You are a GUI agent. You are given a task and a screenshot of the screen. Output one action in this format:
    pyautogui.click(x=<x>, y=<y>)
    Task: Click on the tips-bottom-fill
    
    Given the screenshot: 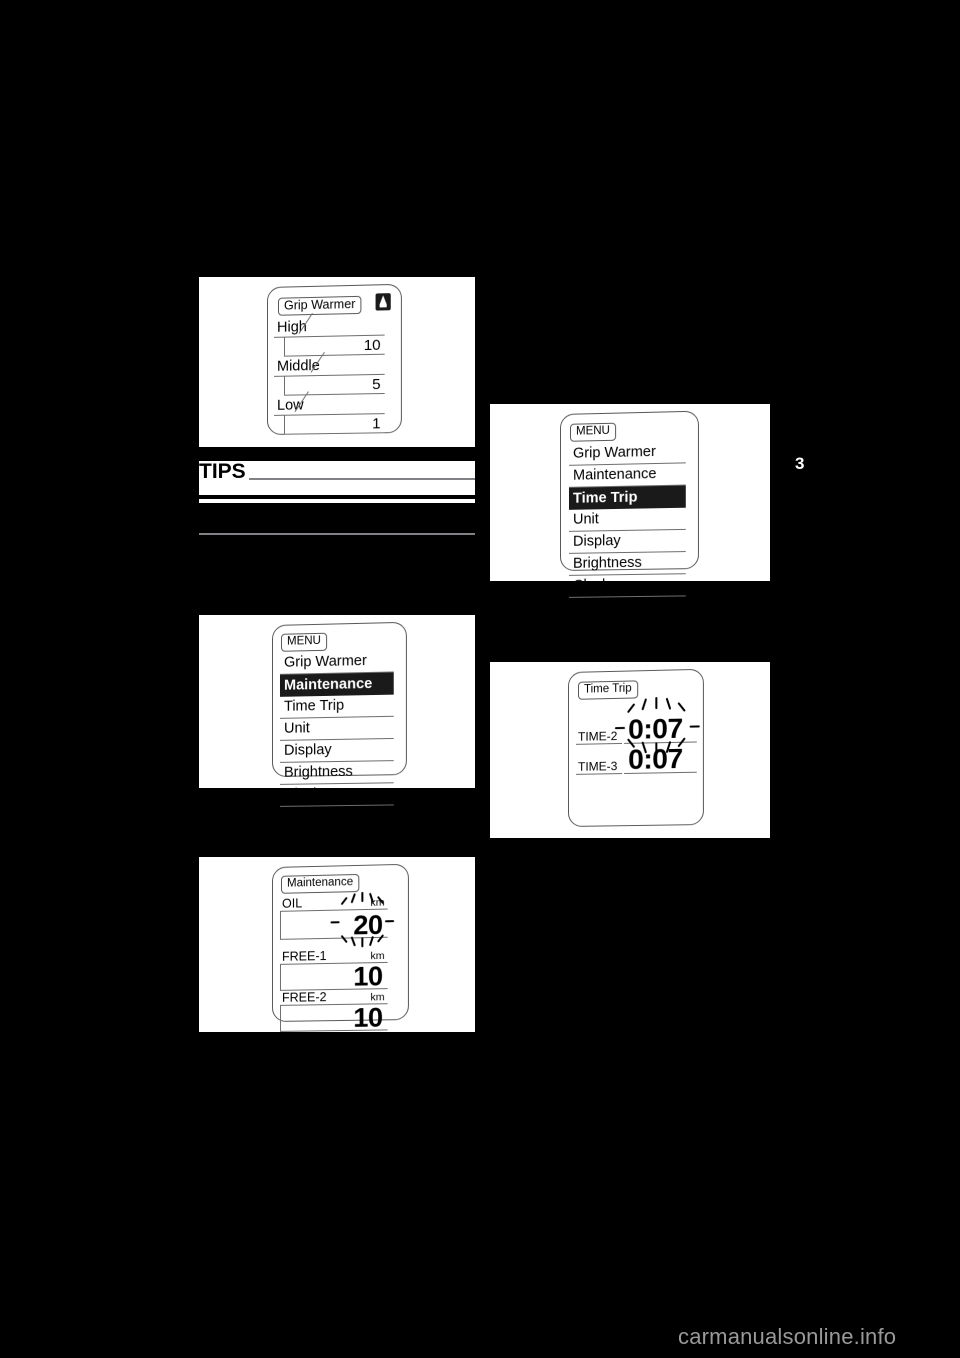 What is the action you would take?
    pyautogui.click(x=337, y=545)
    